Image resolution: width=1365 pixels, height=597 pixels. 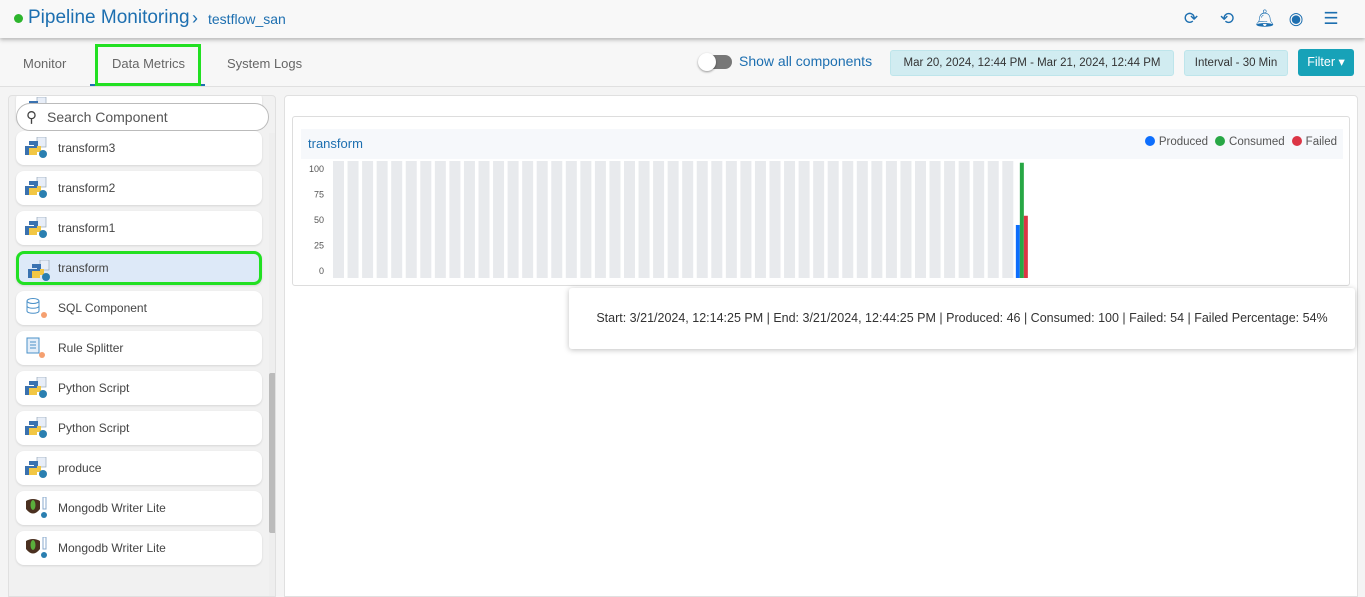 What do you see at coordinates (1017, 251) in the screenshot?
I see `bar-produced` at bounding box center [1017, 251].